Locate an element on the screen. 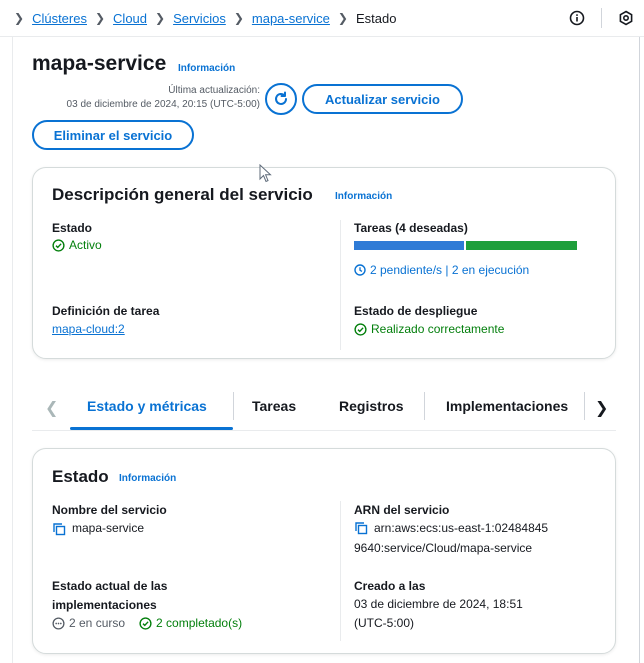  service-arn-value: arn:aws:ecs:us-east-1:02484845 is located at coordinates (451, 528).